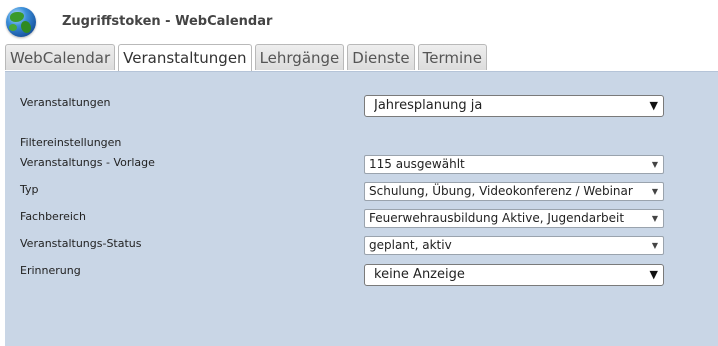  Describe the element at coordinates (428, 105) in the screenshot. I see `veranstaltungen-select-value: Jahresplanung ja` at that location.